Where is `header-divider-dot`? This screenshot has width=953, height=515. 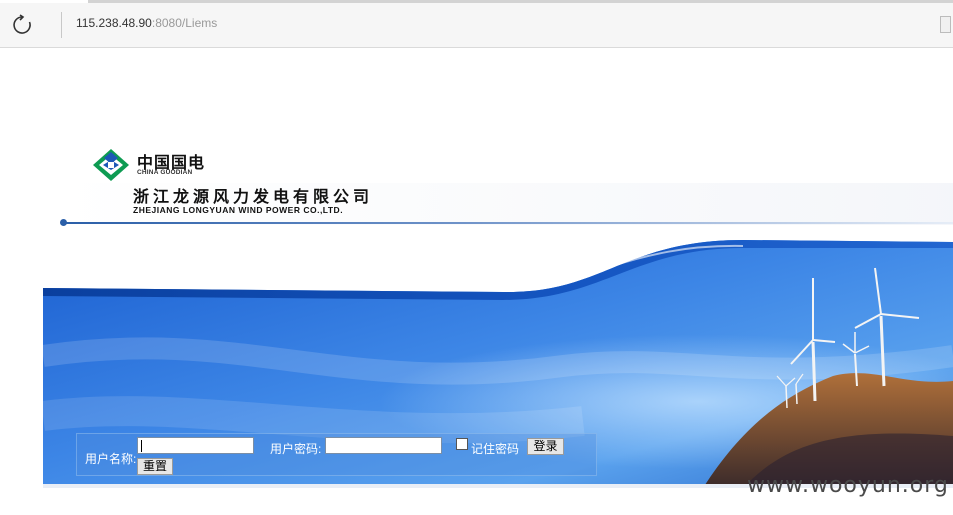 header-divider-dot is located at coordinates (63, 222).